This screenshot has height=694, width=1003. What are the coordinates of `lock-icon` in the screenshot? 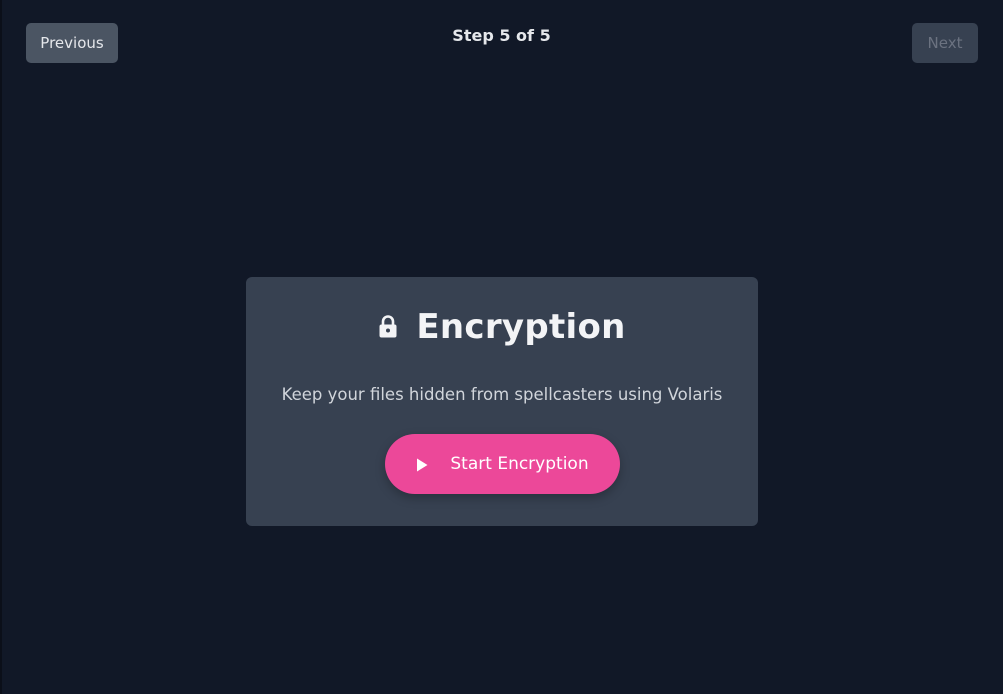 It's located at (388, 327).